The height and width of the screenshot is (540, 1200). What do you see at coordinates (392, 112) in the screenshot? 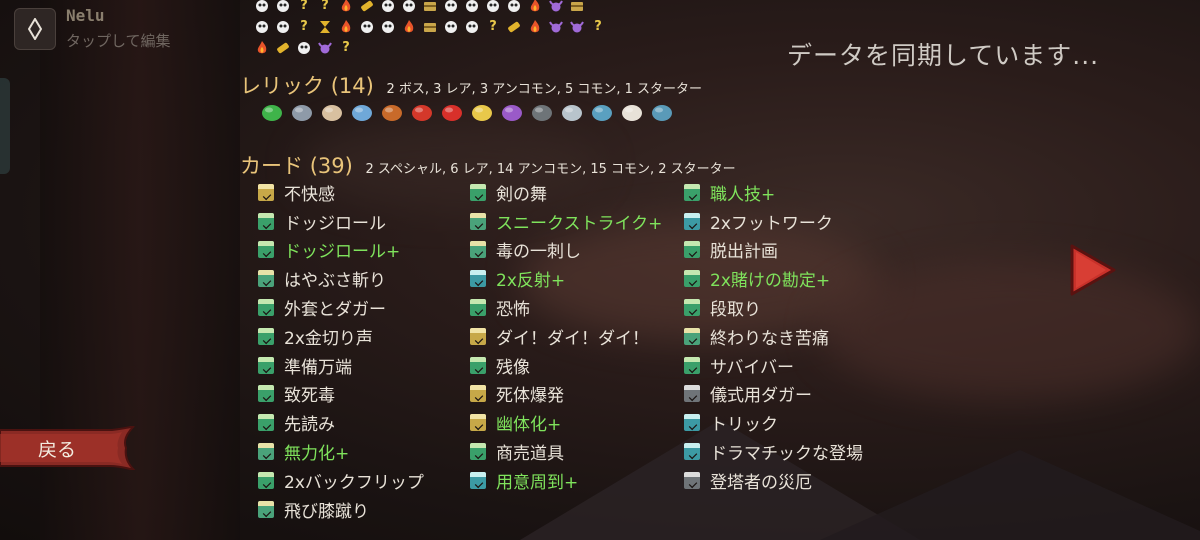
I see `kite-icon` at bounding box center [392, 112].